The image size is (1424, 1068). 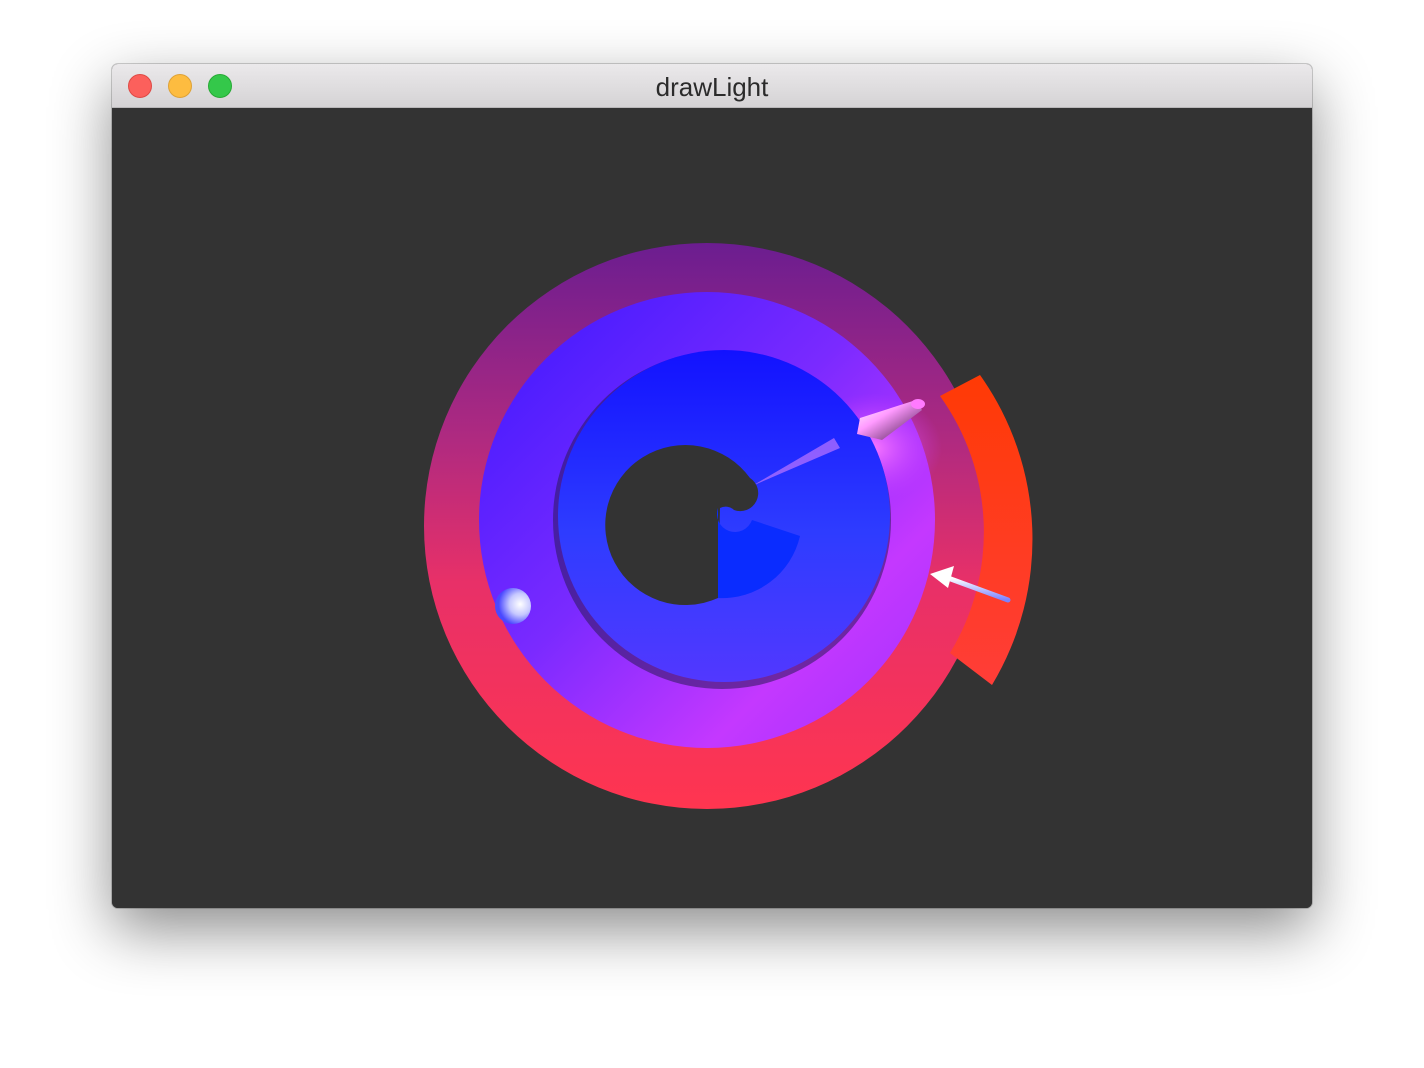 I want to click on window-title: drawLight, so click(x=712, y=87).